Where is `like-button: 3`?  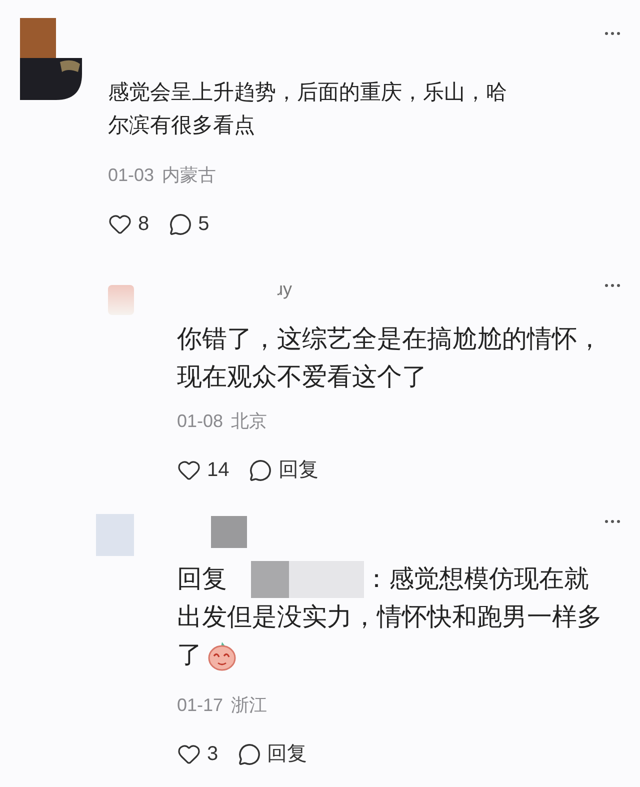
like-button: 3 is located at coordinates (197, 754).